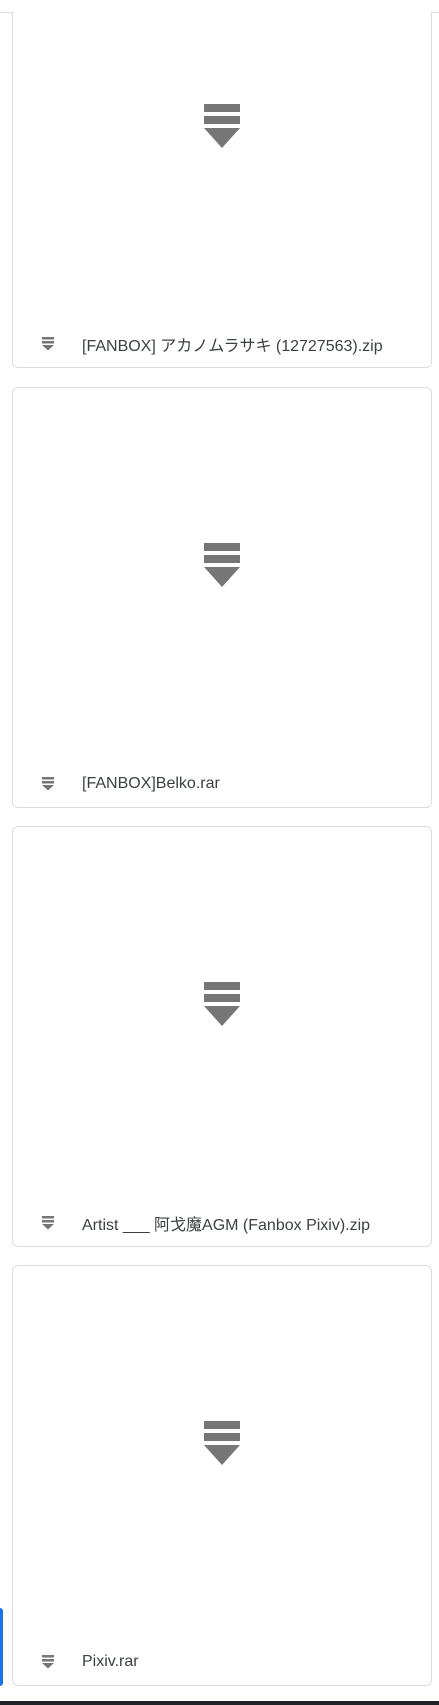 This screenshot has width=439, height=1705. I want to click on file-name-row: [FANBOX] アカノムラサキ (12727563).zip, so click(222, 344).